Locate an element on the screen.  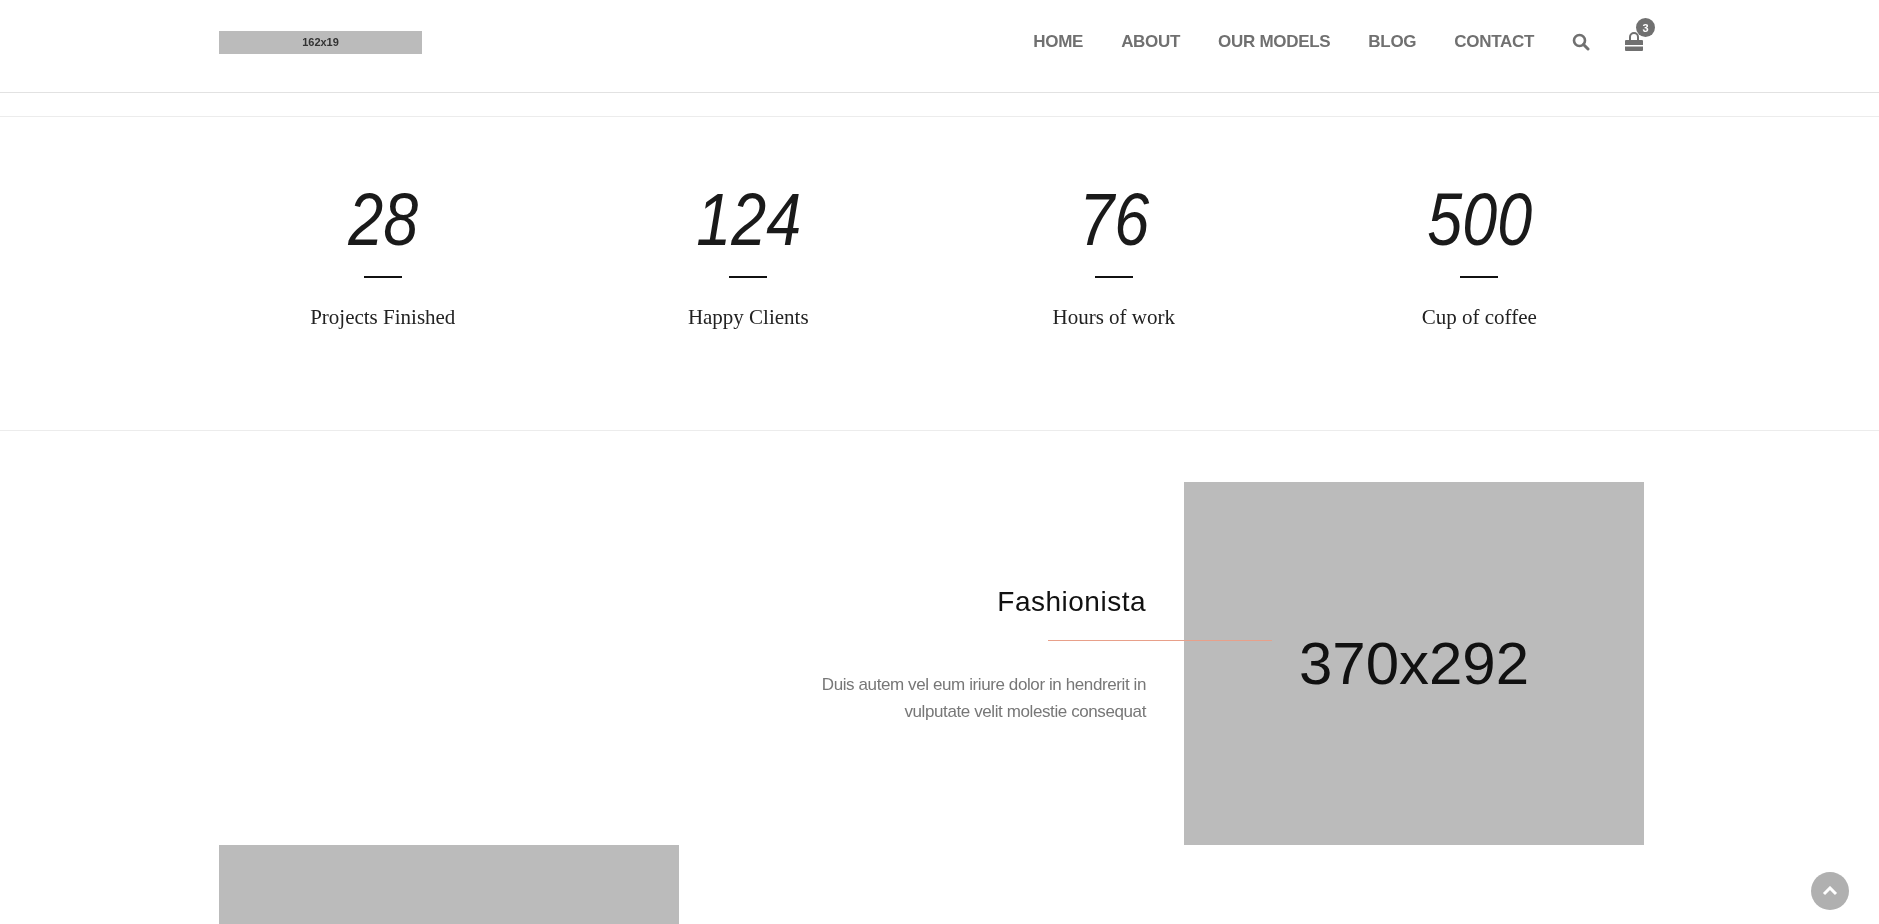
shopping-bag-icon is located at coordinates (1634, 42).